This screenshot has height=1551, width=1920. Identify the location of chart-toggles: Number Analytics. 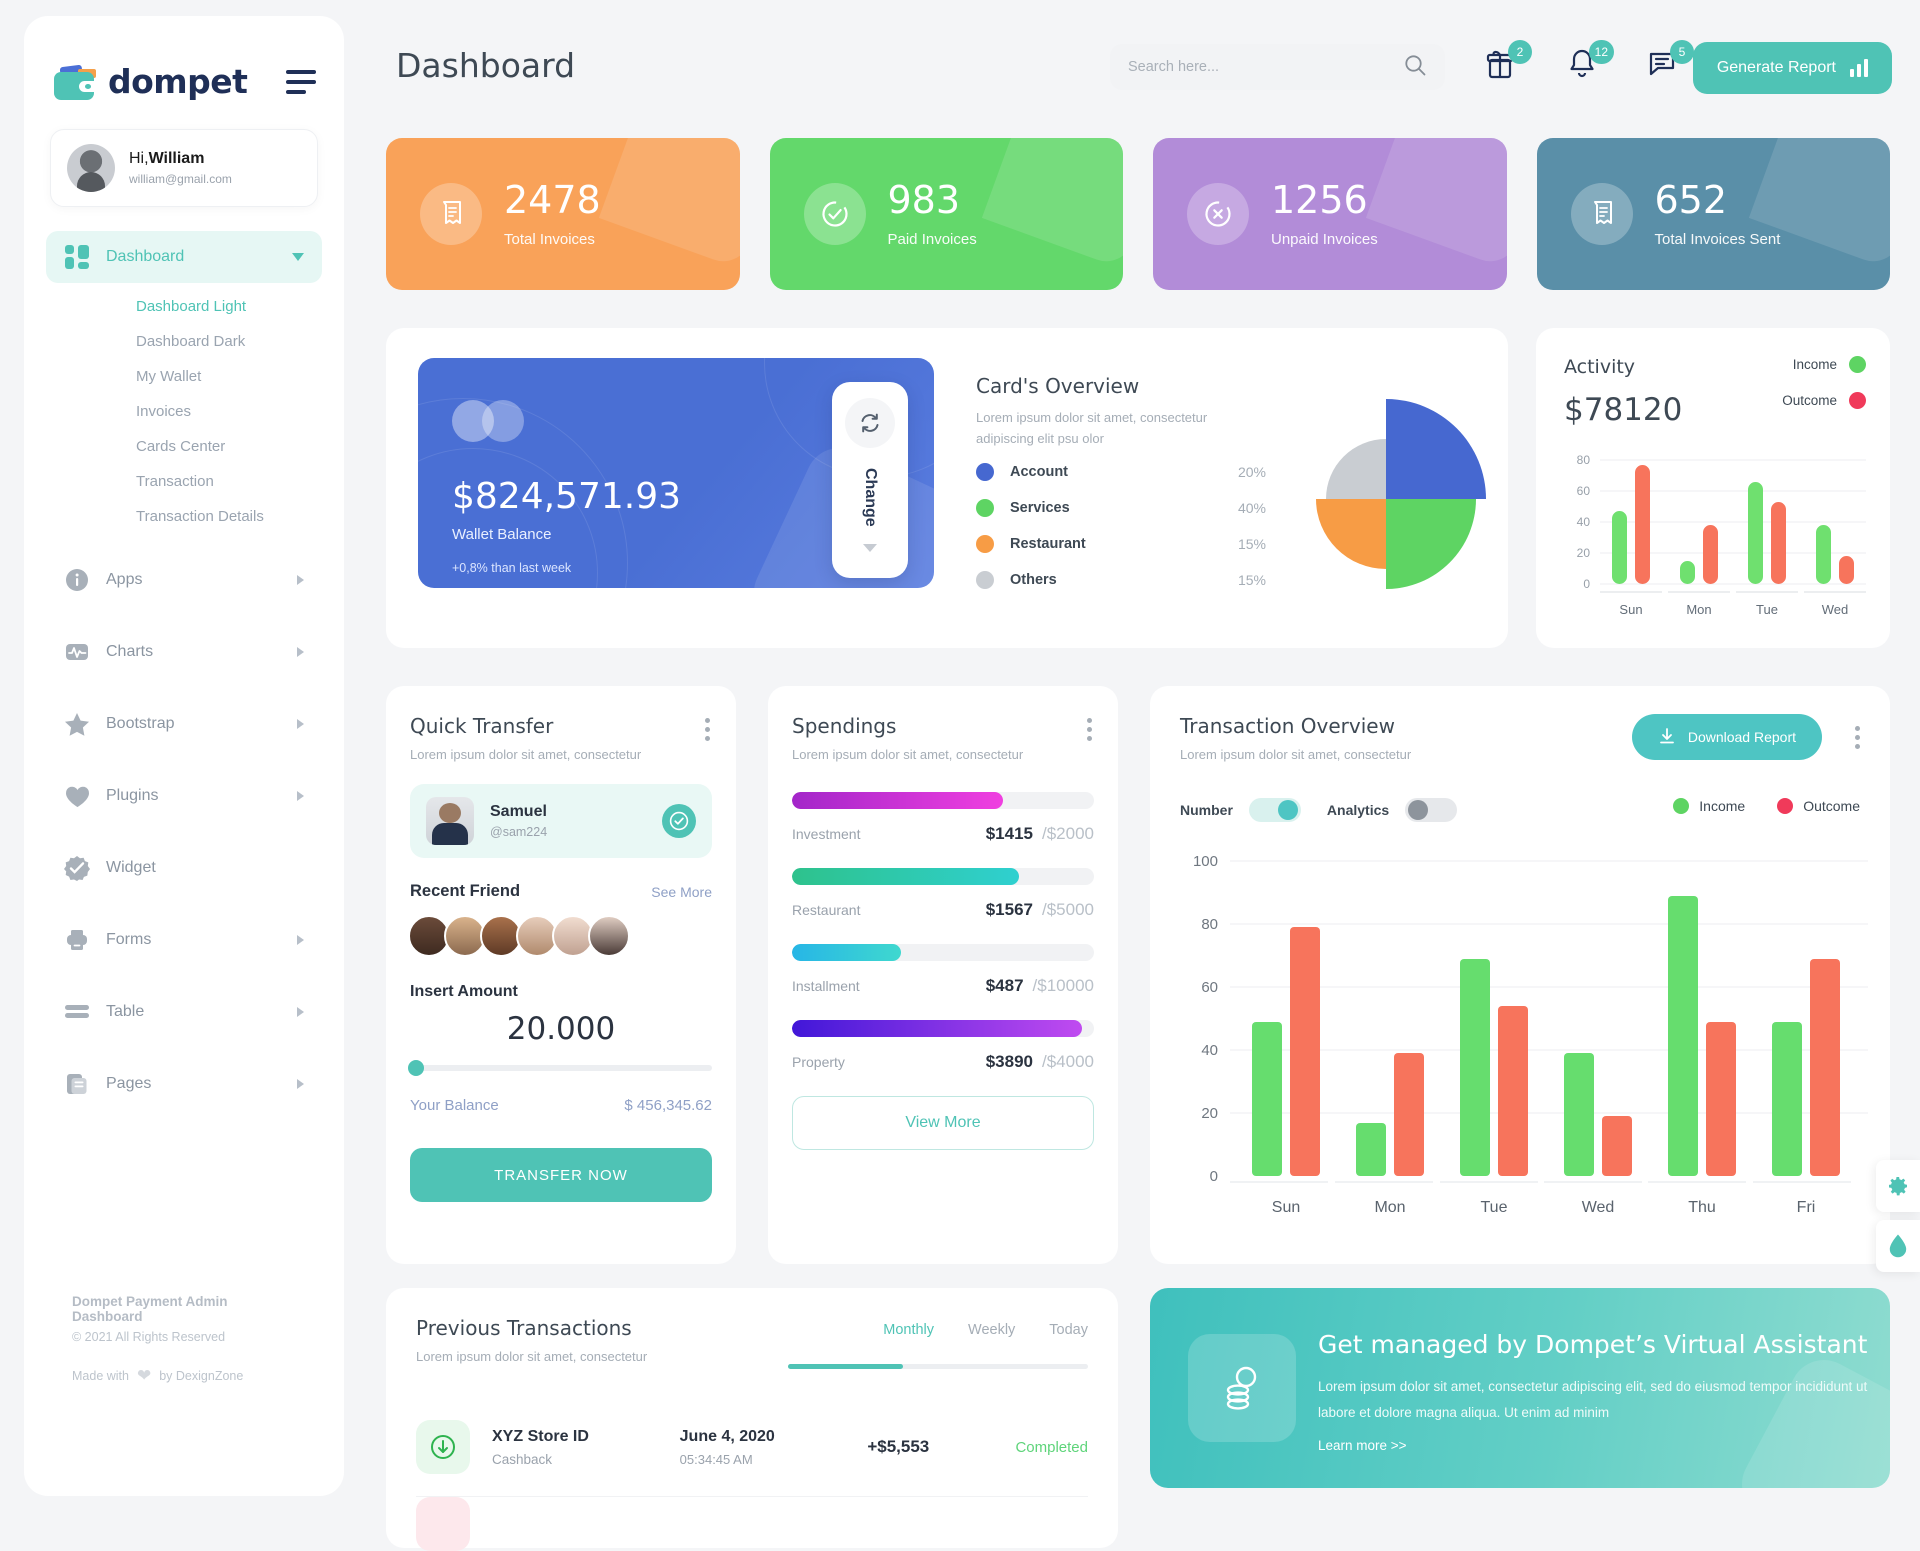
(1319, 810).